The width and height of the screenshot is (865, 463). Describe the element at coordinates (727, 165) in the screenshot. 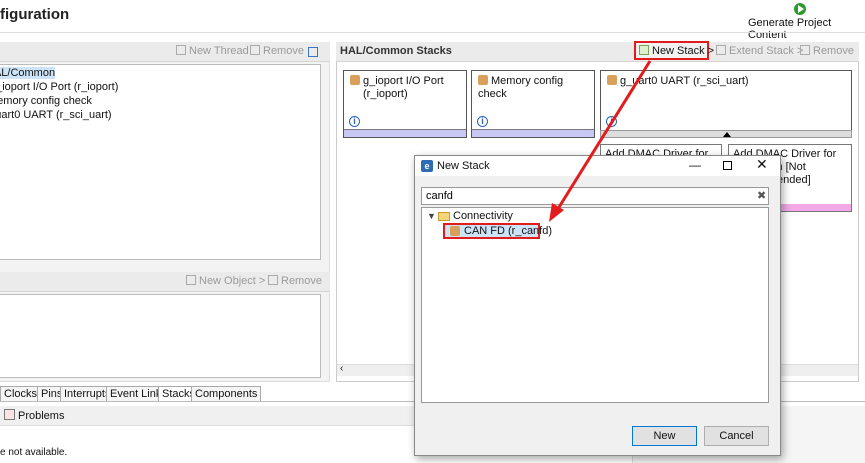

I see `maximize-icon` at that location.